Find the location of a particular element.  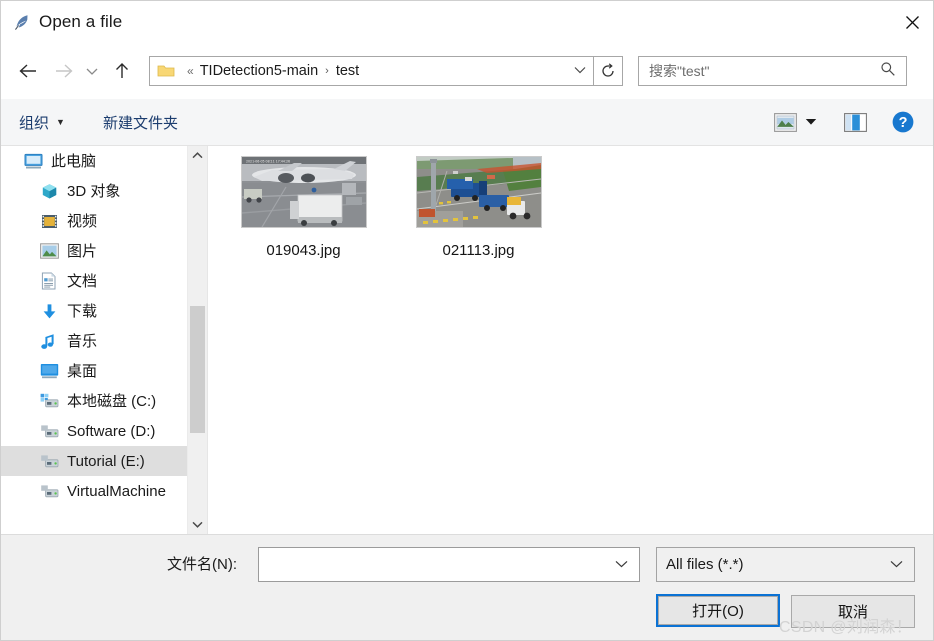

window-title: Open a file is located at coordinates (81, 21).